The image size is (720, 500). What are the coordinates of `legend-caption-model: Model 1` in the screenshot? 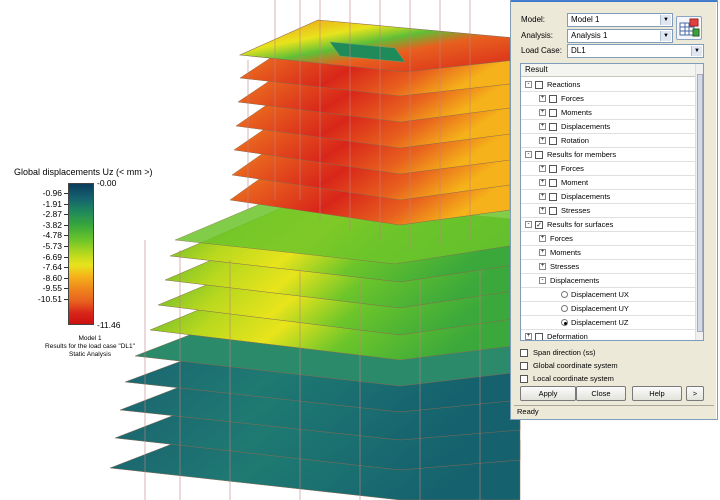 It's located at (90, 338).